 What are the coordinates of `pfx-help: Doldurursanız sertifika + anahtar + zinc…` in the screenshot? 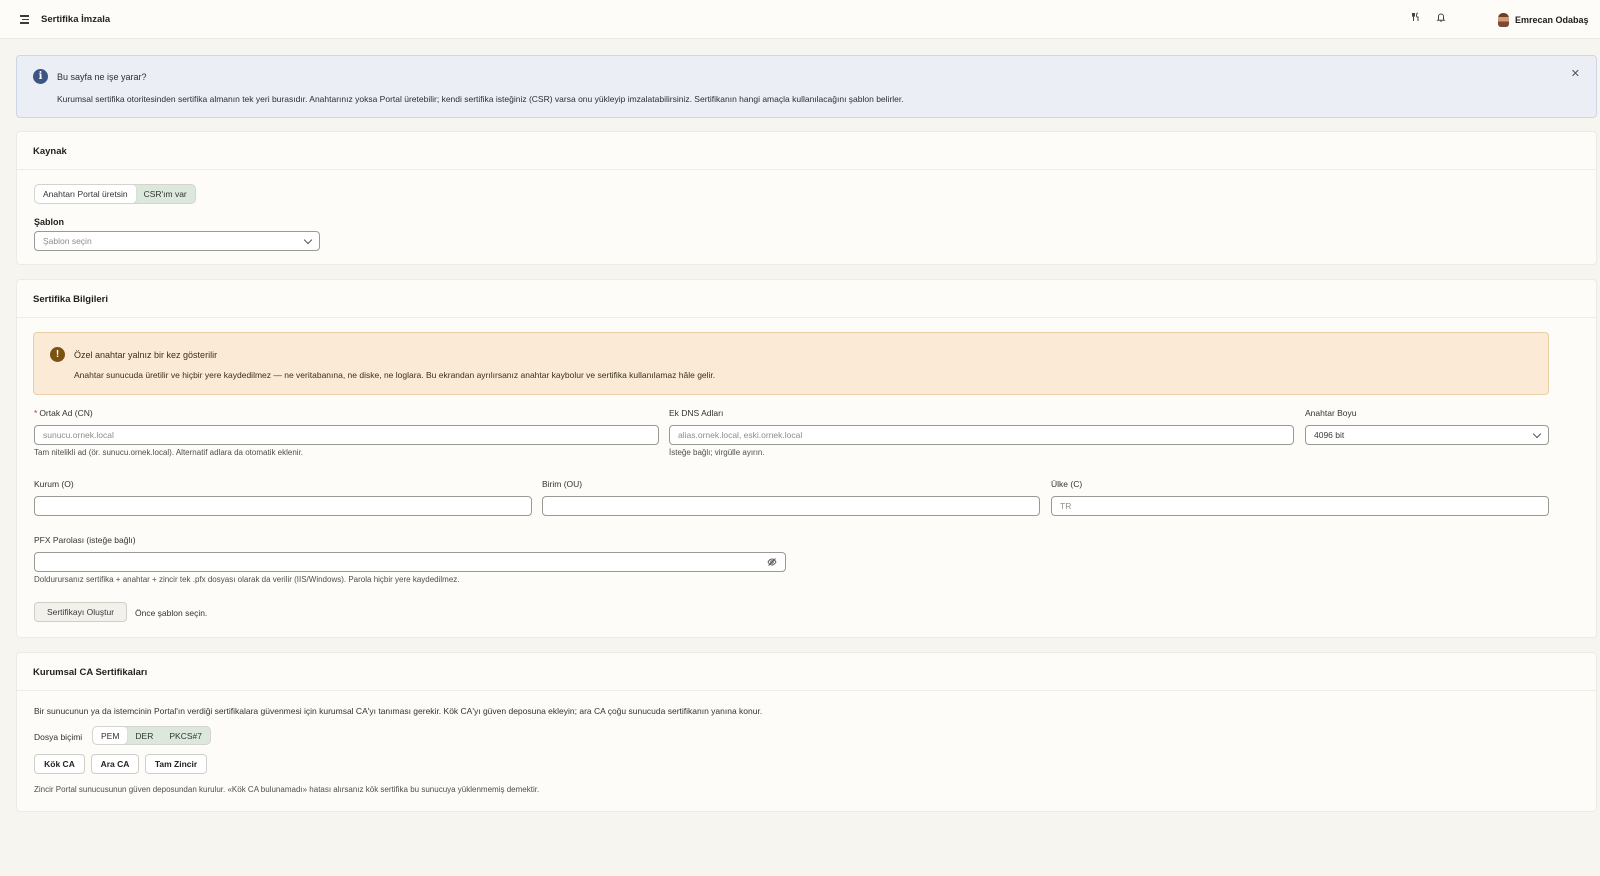 It's located at (247, 579).